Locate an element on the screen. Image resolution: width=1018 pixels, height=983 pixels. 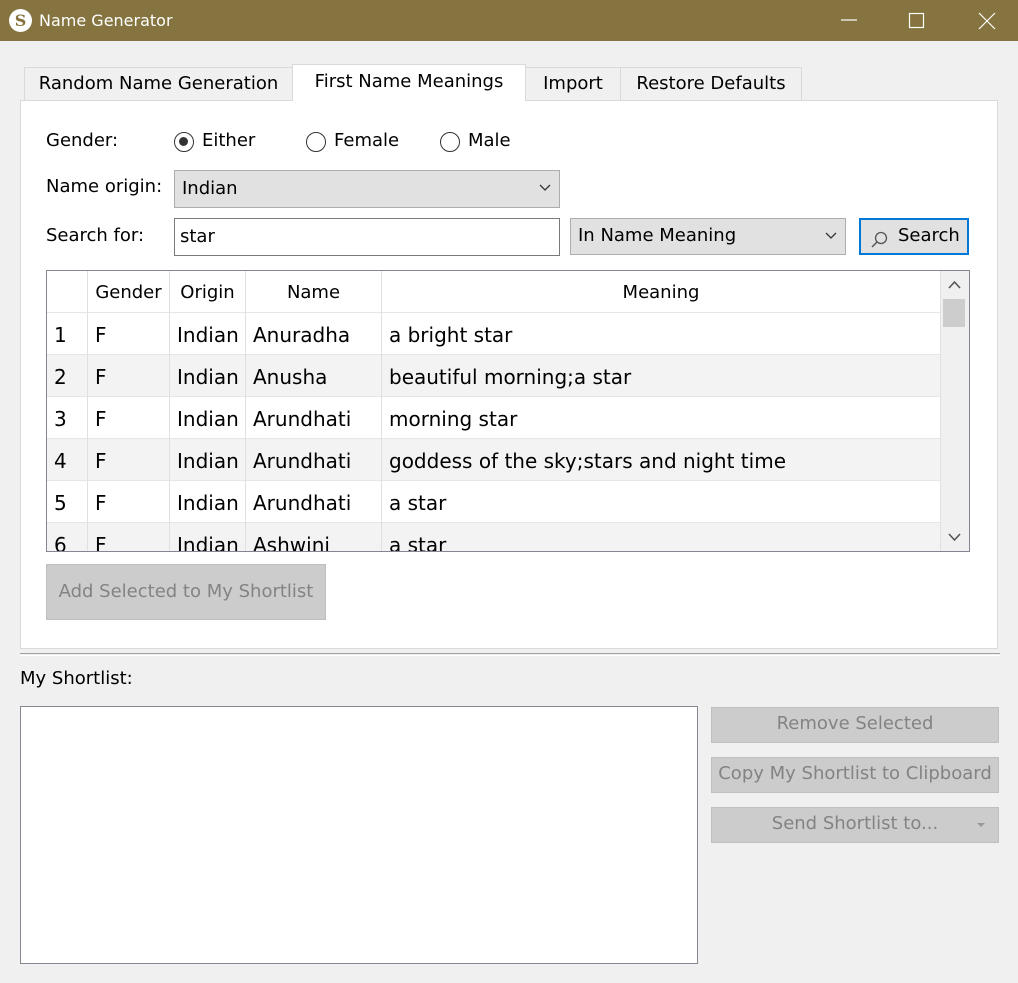
table-row: 6 F Indian Ashwini a star is located at coordinates (494, 537).